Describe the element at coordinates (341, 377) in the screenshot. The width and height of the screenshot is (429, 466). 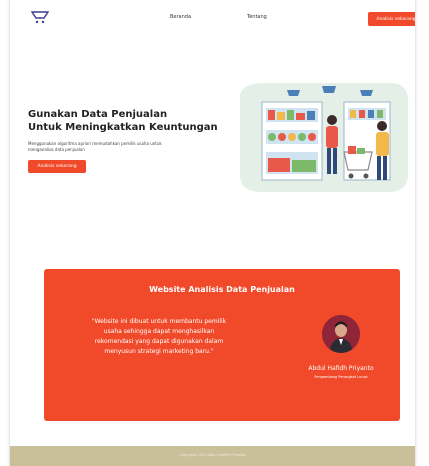
I see `person-role: Pengembang Perangkat Lunak` at that location.